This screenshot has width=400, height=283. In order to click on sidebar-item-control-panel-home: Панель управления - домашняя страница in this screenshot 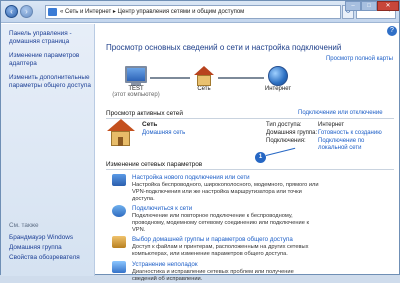, I will do `click(51, 38)`.